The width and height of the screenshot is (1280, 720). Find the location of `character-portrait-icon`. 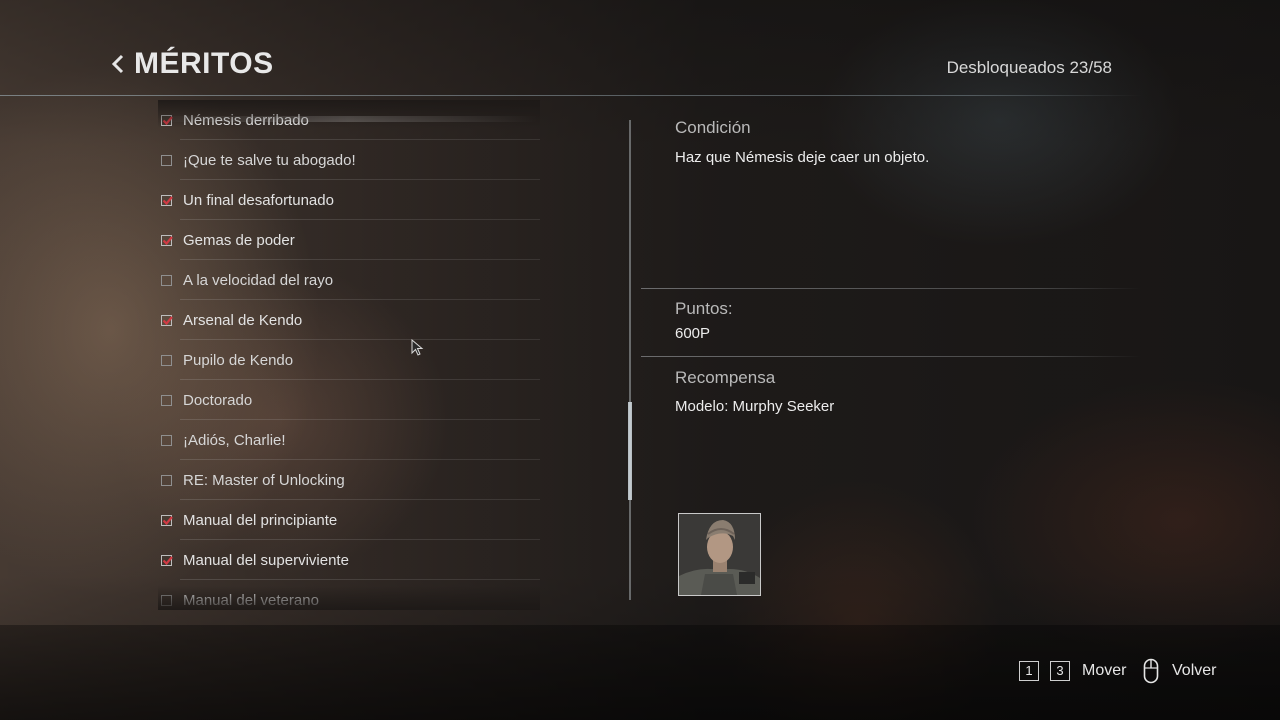

character-portrait-icon is located at coordinates (719, 554).